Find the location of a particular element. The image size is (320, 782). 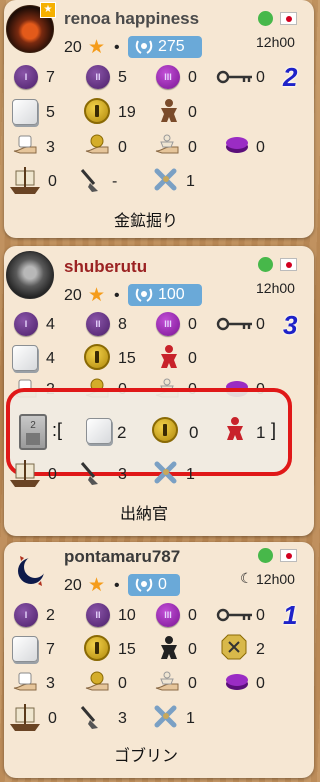

highlight-meeple-count: 1 is located at coordinates (261, 432).